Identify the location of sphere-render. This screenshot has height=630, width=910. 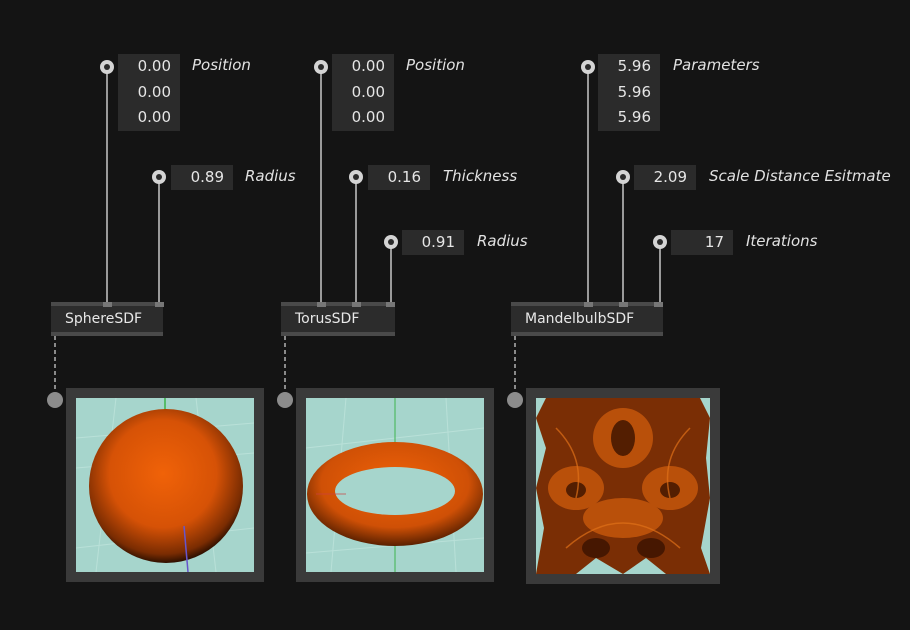
(165, 485).